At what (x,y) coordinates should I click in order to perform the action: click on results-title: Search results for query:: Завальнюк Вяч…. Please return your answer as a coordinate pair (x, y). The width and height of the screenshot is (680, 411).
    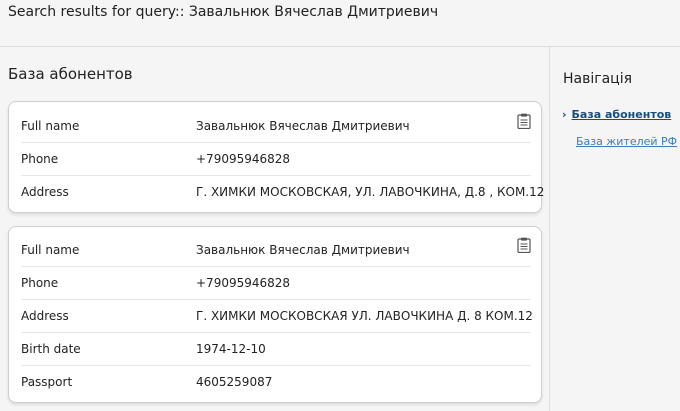
    Looking at the image, I should click on (223, 12).